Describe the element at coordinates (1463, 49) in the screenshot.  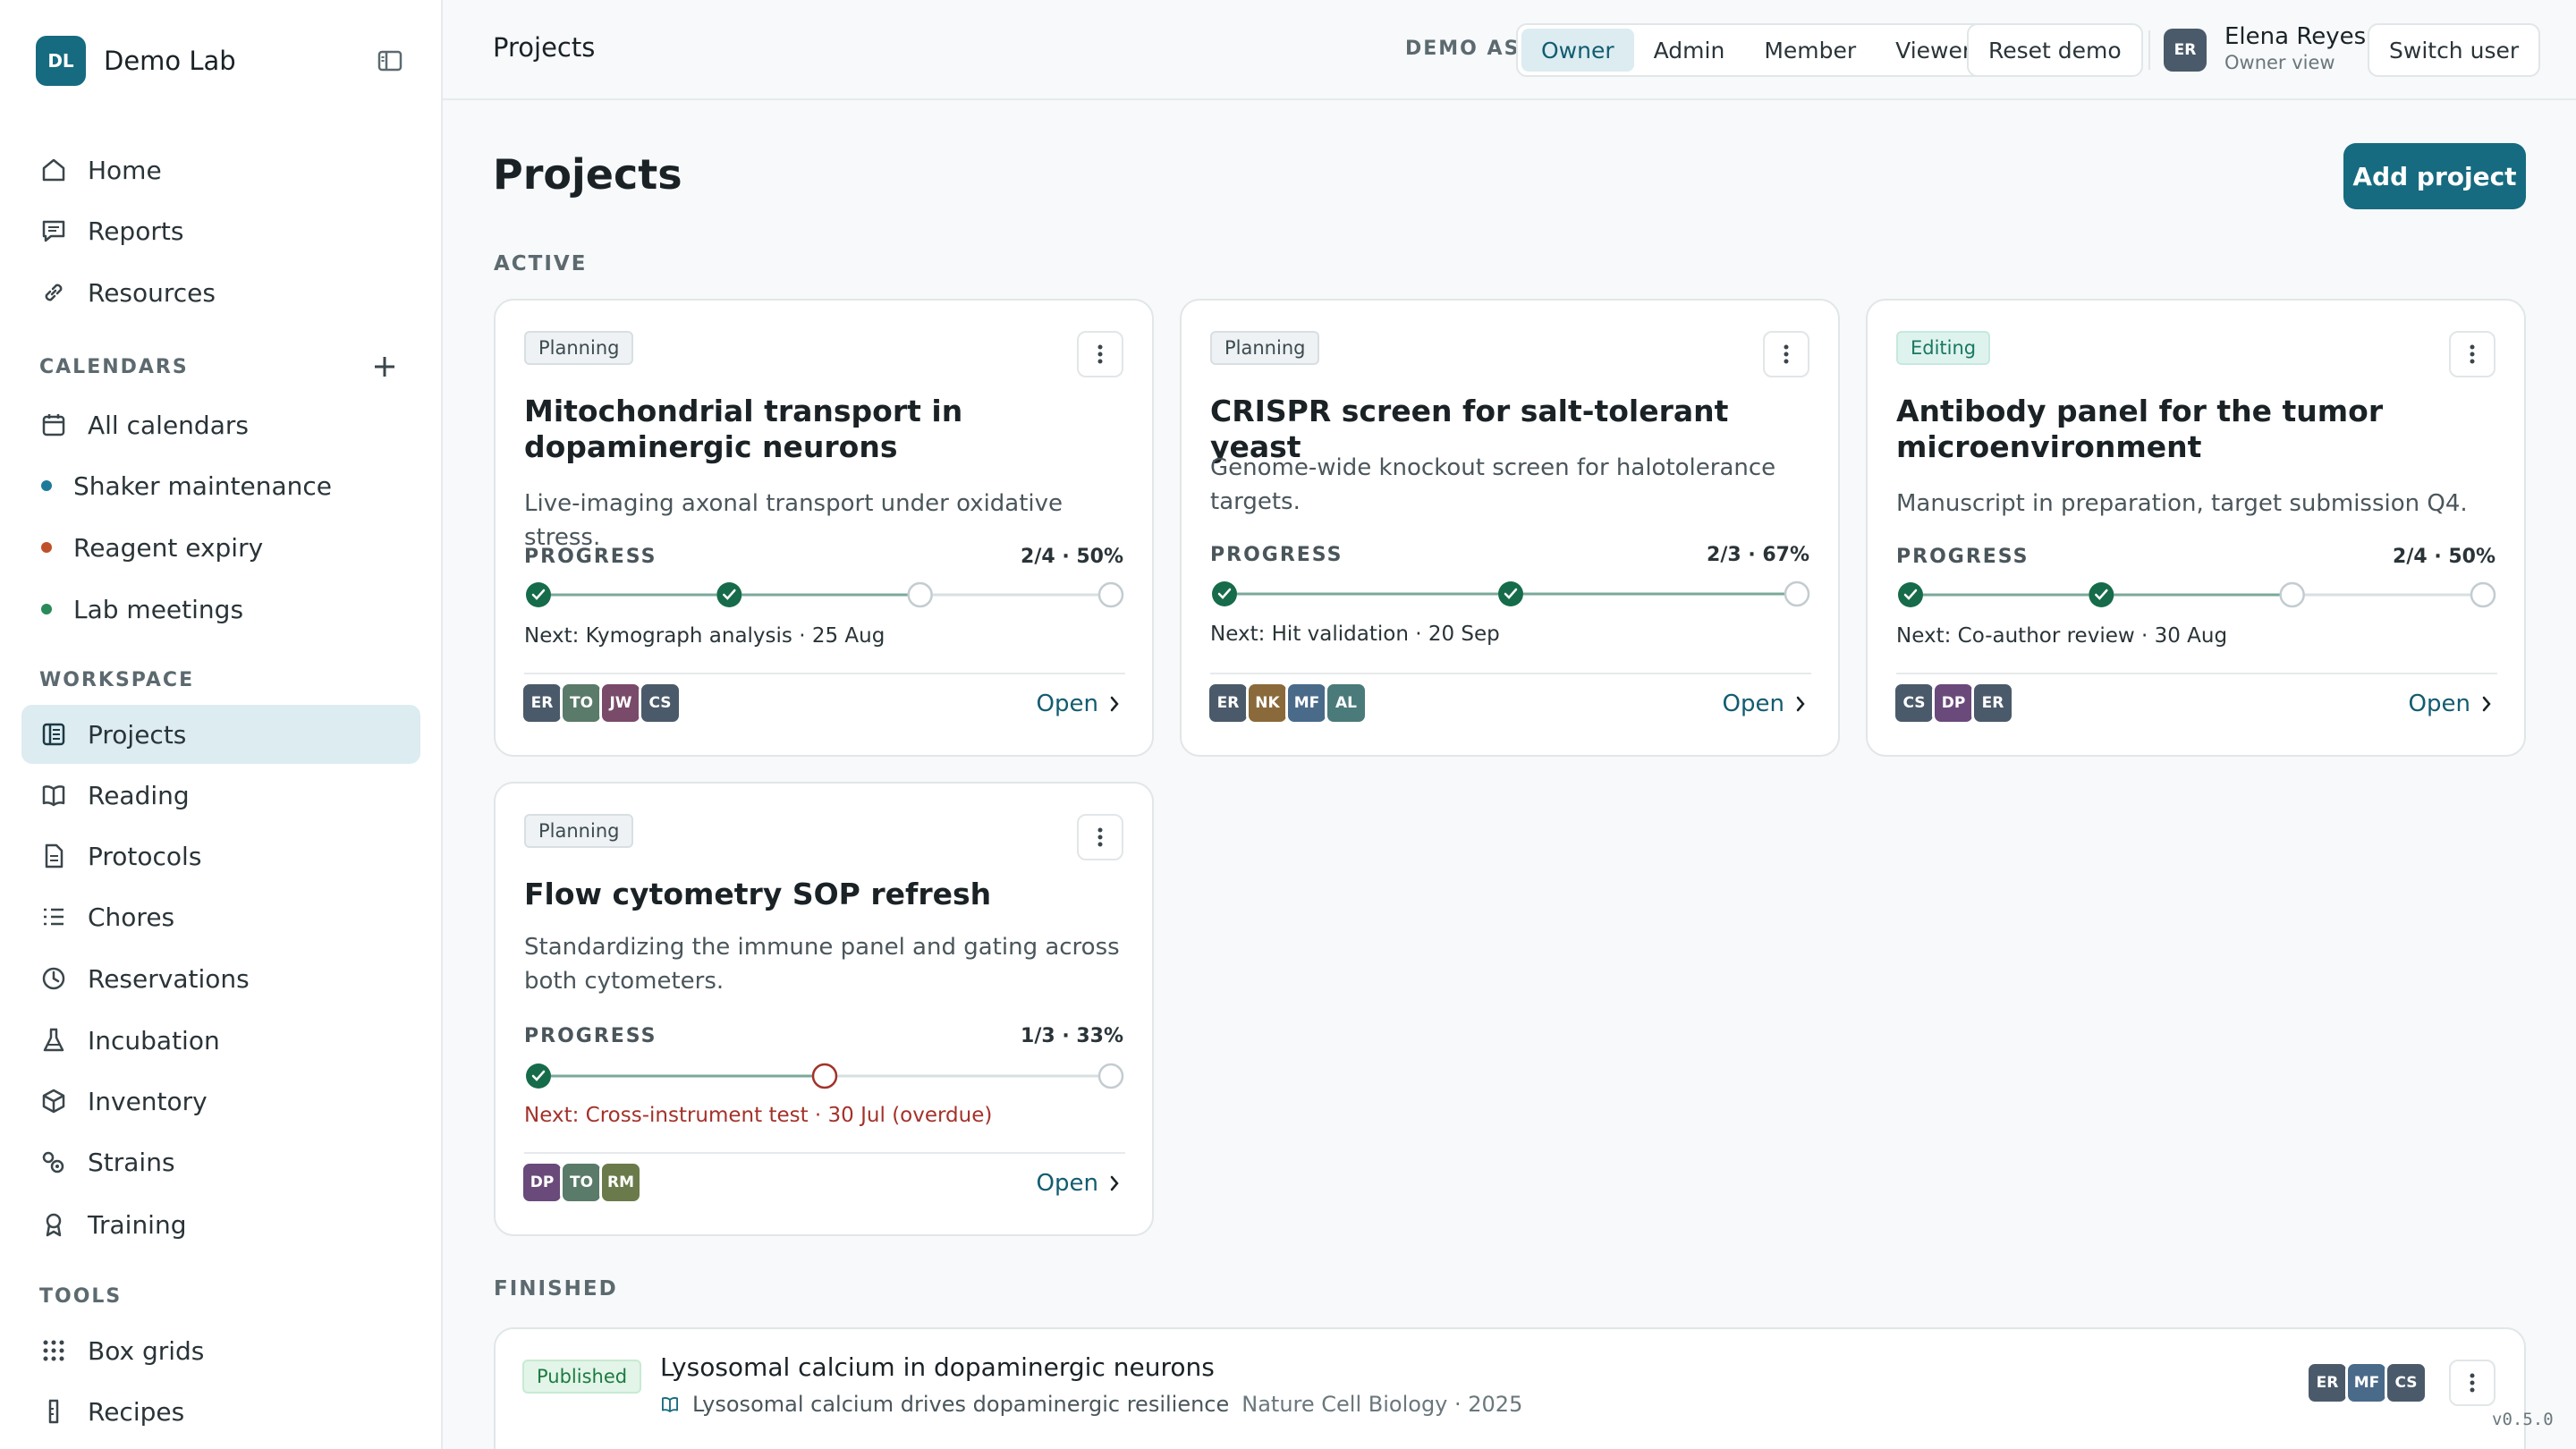
I see `demo-as-label: DEMO AS` at that location.